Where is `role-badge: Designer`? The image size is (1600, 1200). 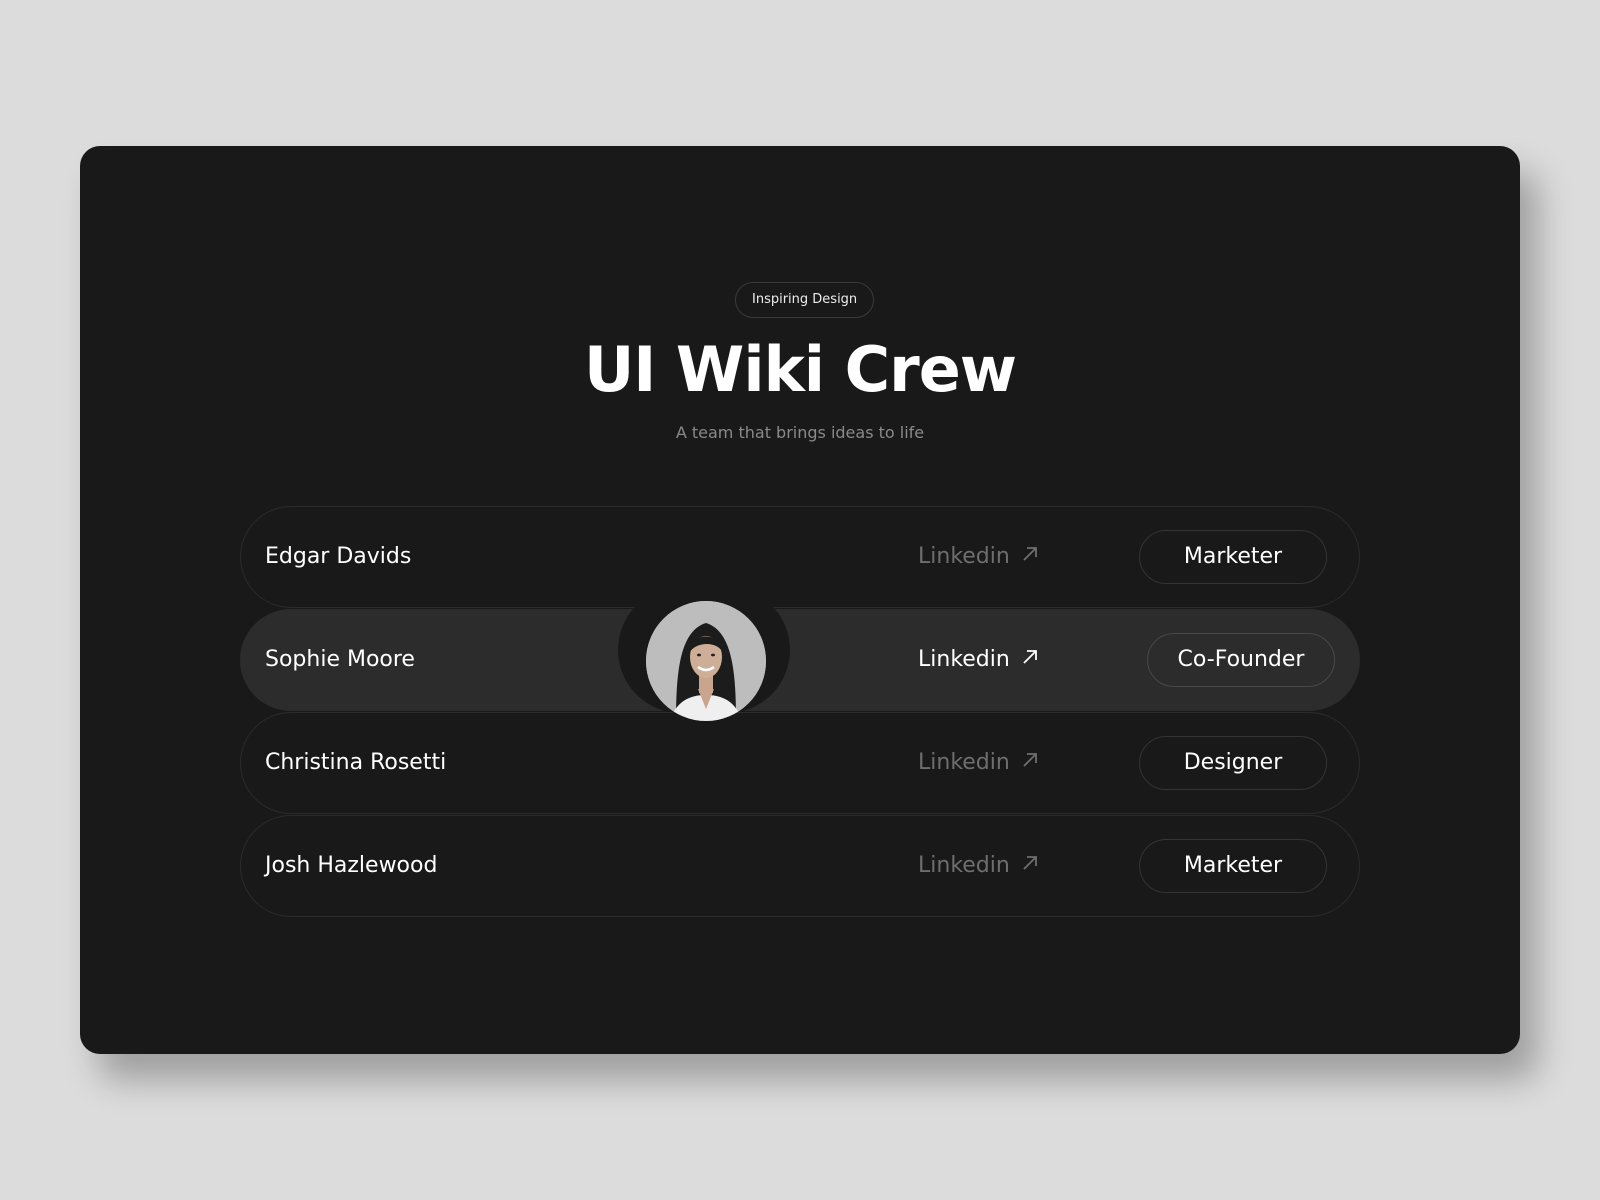 role-badge: Designer is located at coordinates (1233, 763).